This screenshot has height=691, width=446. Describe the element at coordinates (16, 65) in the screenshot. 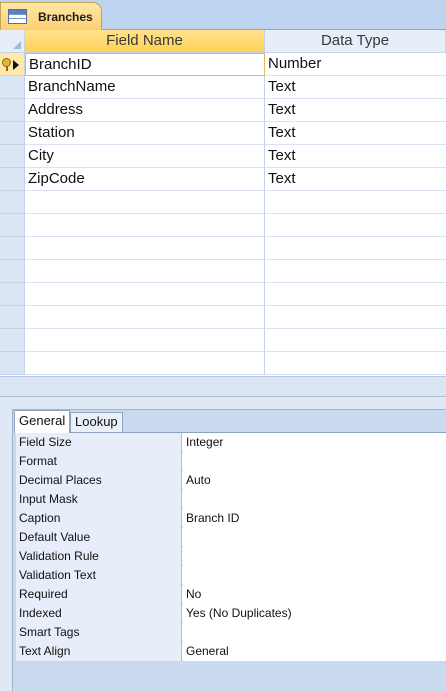

I see `current-row-arrow-icon` at that location.